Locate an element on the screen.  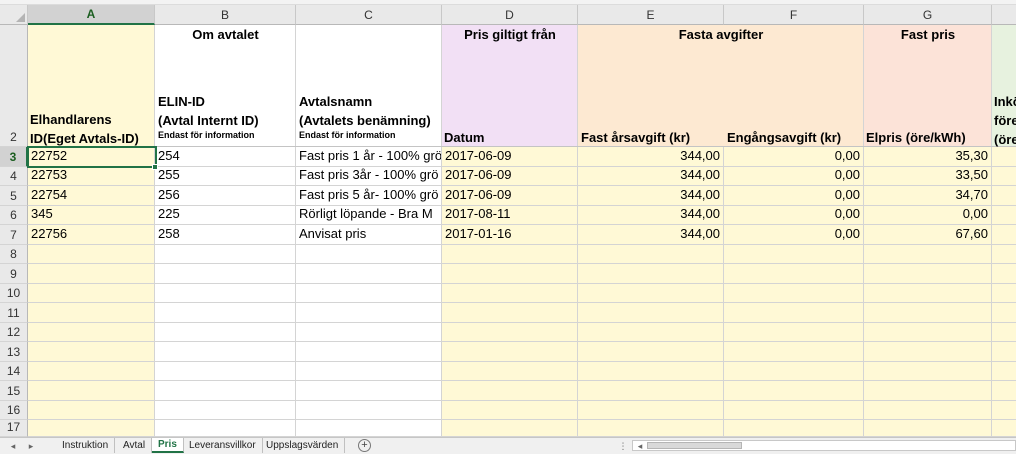
cell-b10 is located at coordinates (225, 293).